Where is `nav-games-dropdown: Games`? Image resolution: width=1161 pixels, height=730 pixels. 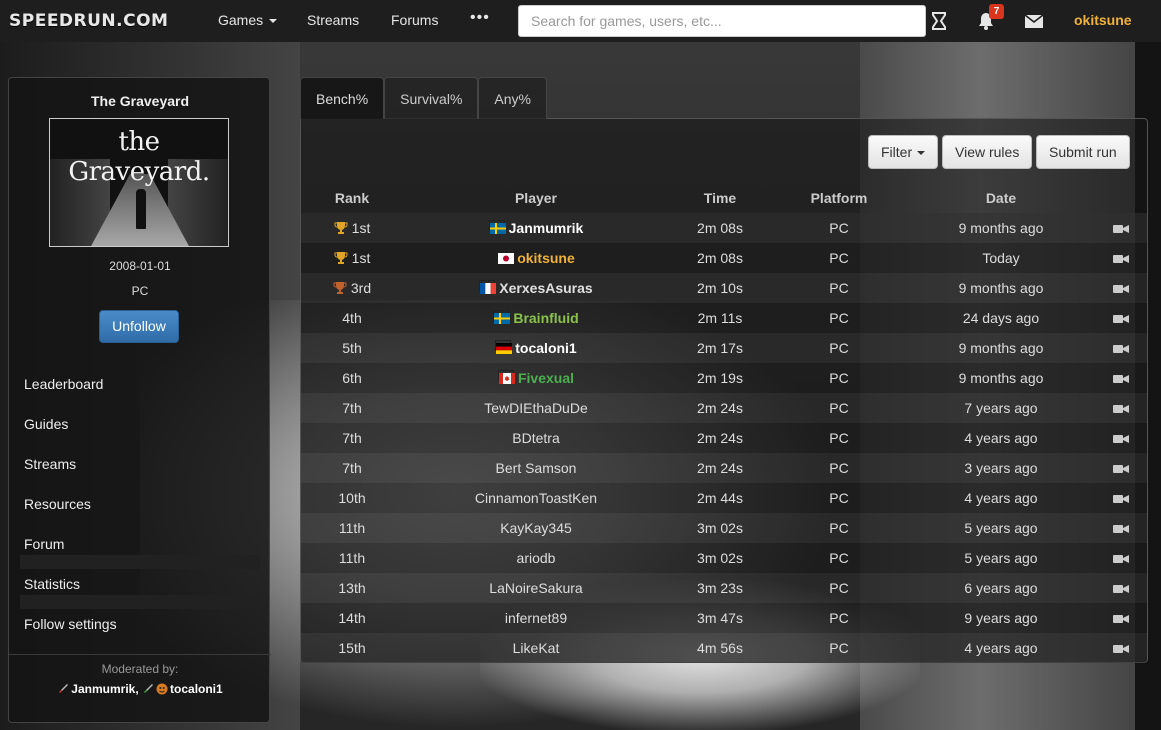 nav-games-dropdown: Games is located at coordinates (248, 20).